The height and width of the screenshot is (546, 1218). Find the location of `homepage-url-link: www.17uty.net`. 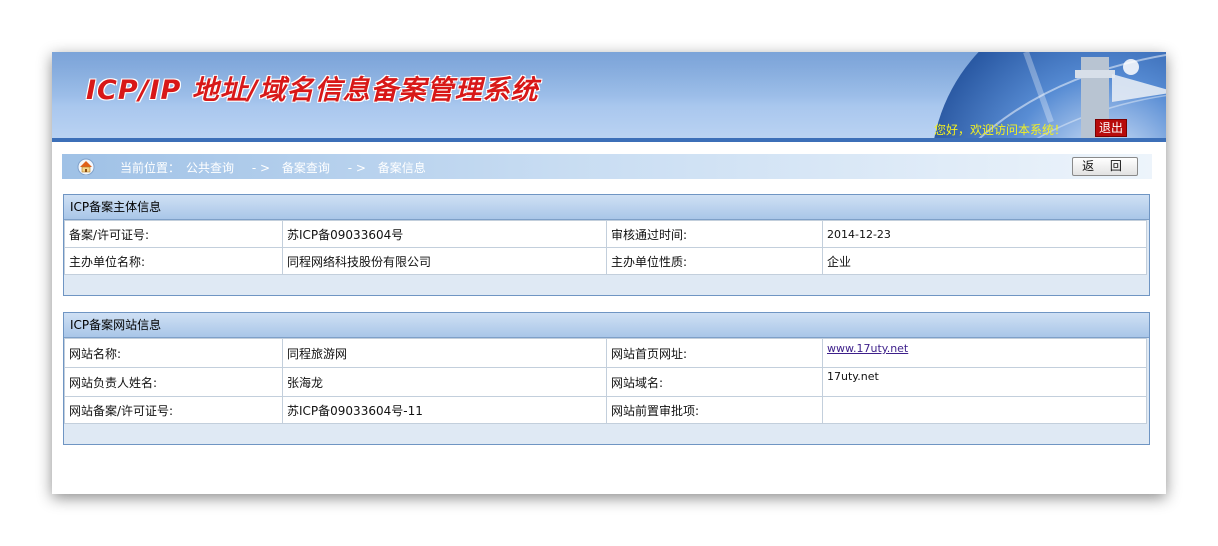

homepage-url-link: www.17uty.net is located at coordinates (867, 348).